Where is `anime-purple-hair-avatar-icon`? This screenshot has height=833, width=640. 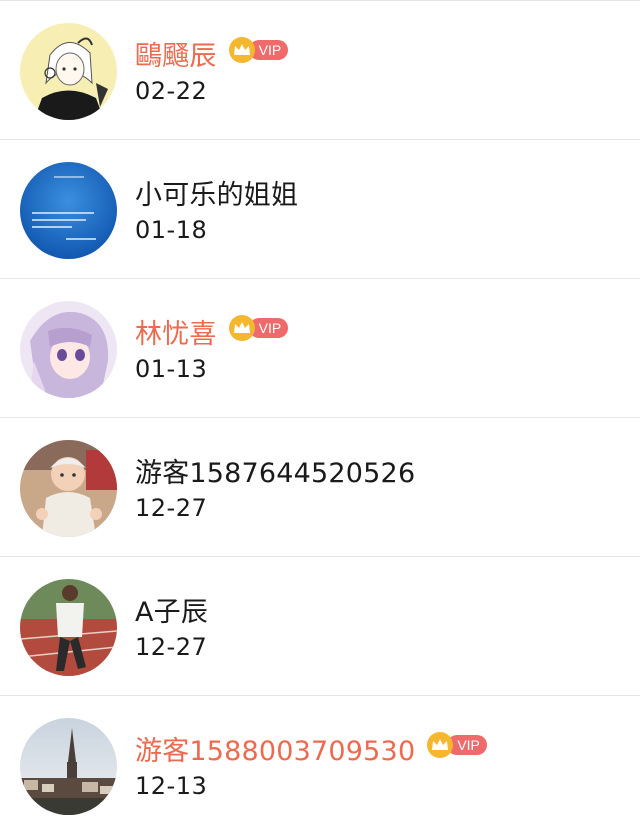
anime-purple-hair-avatar-icon is located at coordinates (68, 349).